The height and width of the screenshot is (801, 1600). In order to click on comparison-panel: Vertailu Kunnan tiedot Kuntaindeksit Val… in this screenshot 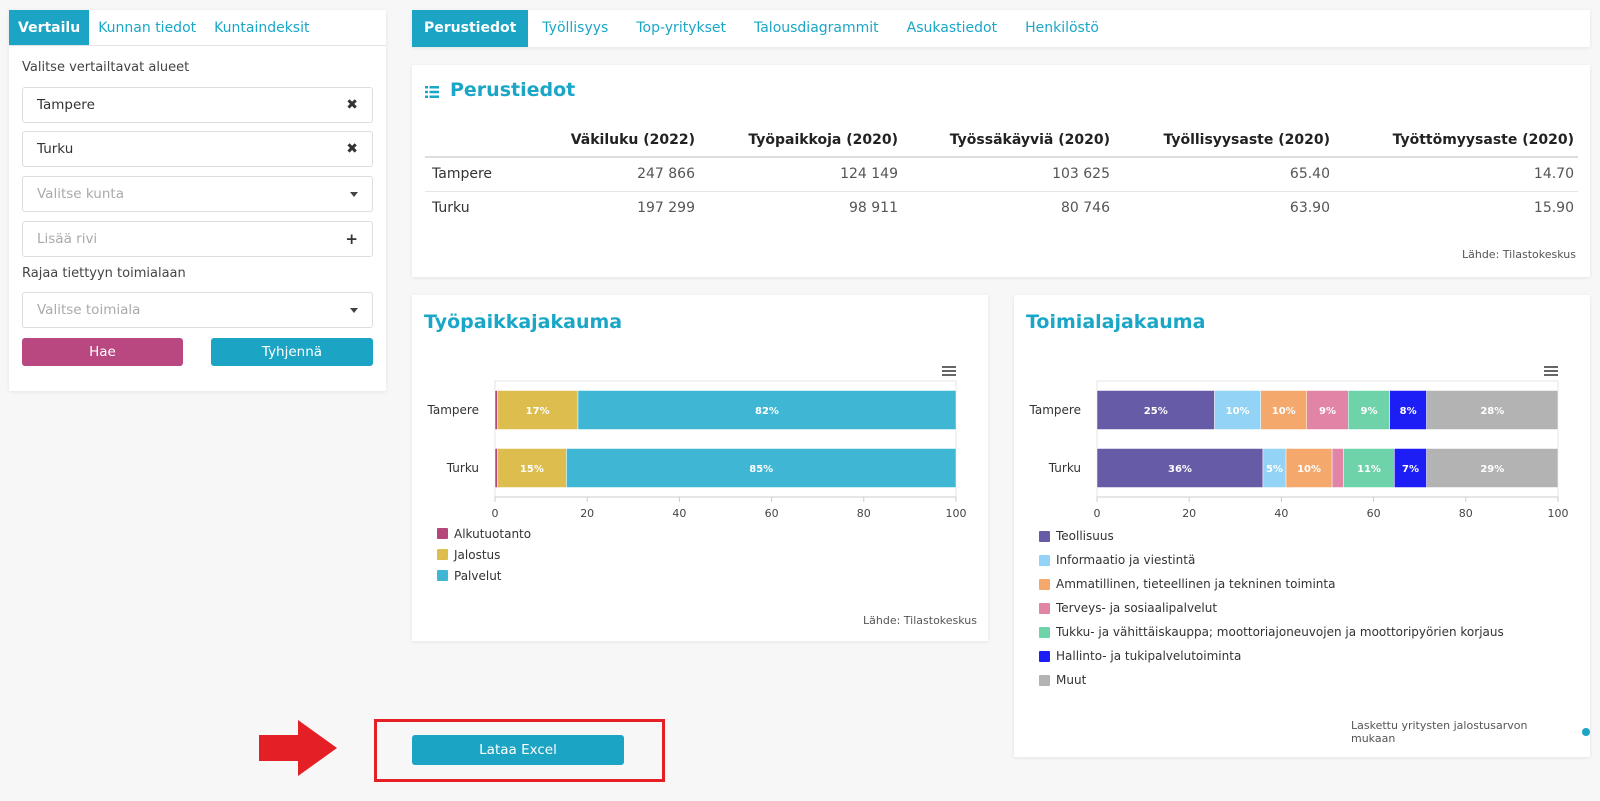, I will do `click(197, 200)`.